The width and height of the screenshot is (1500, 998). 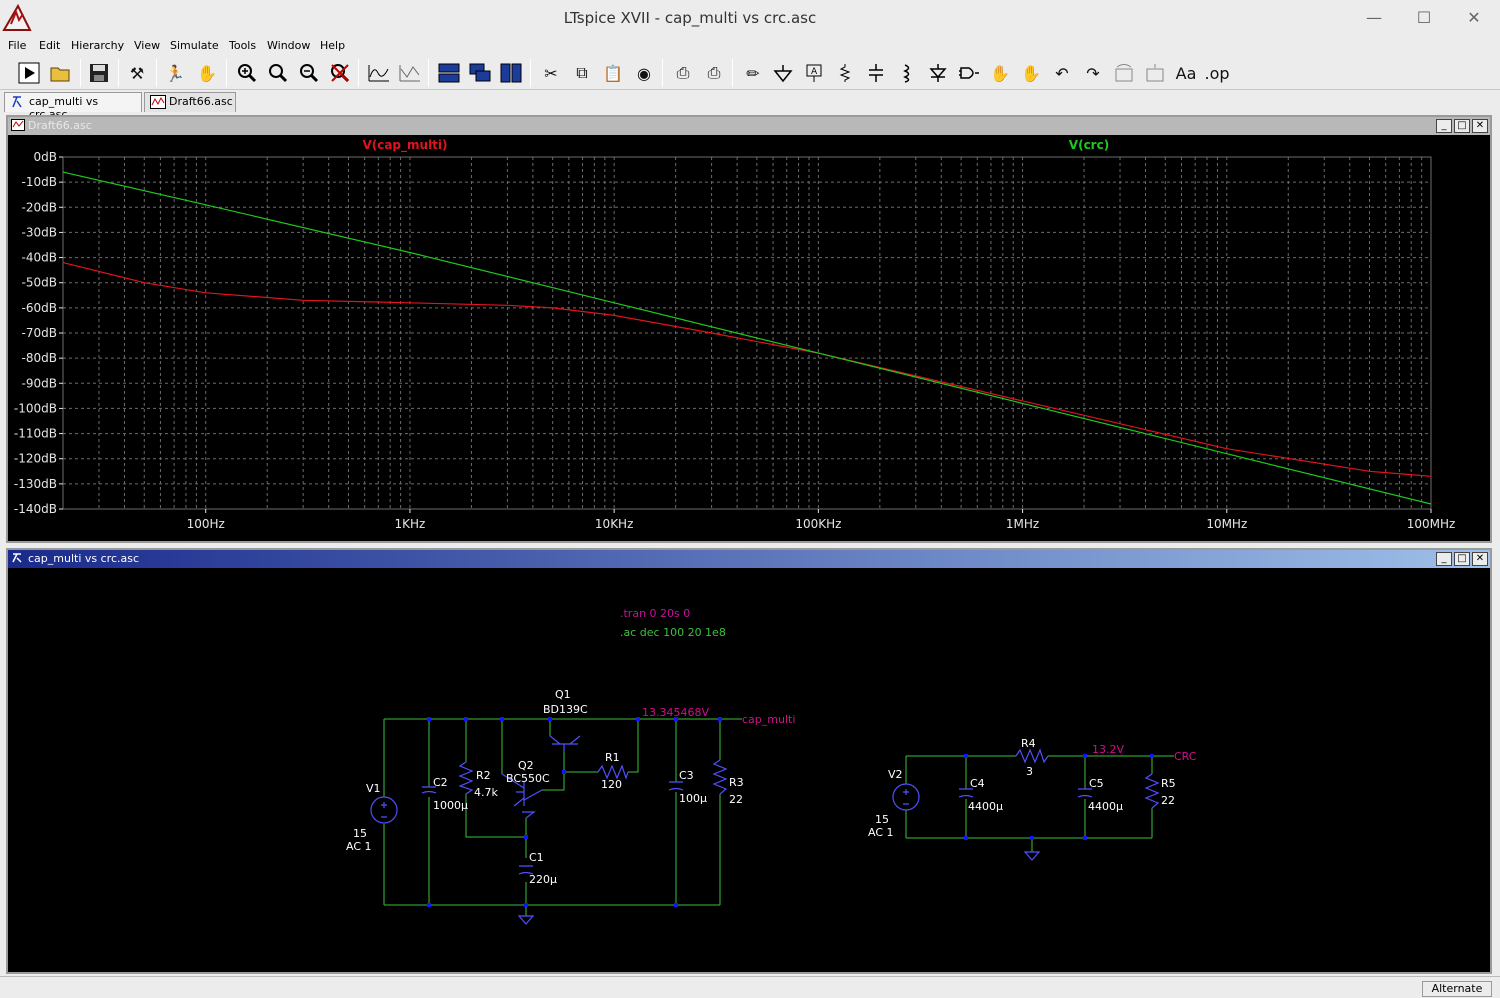 What do you see at coordinates (582, 73) in the screenshot?
I see `copy-icon: ⧉` at bounding box center [582, 73].